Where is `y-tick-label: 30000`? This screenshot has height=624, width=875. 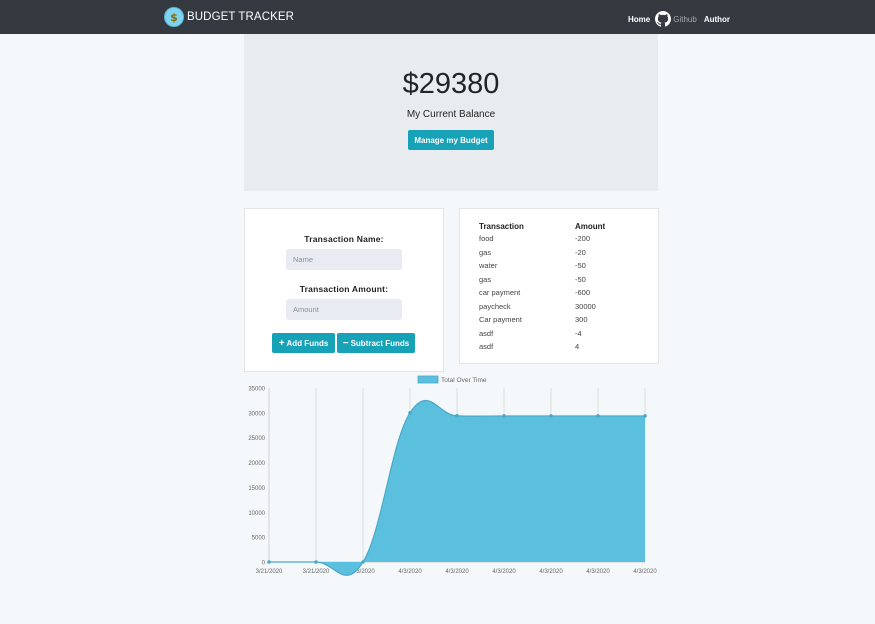
y-tick-label: 30000 is located at coordinates (256, 414).